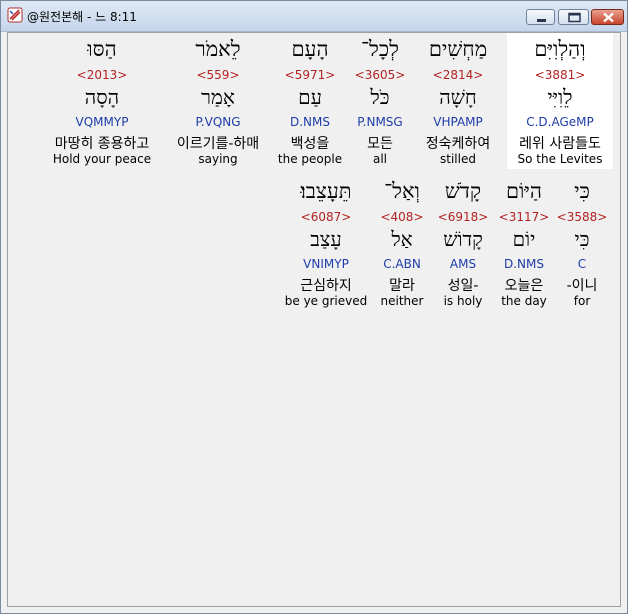  I want to click on strong-number: <2814>, so click(458, 75).